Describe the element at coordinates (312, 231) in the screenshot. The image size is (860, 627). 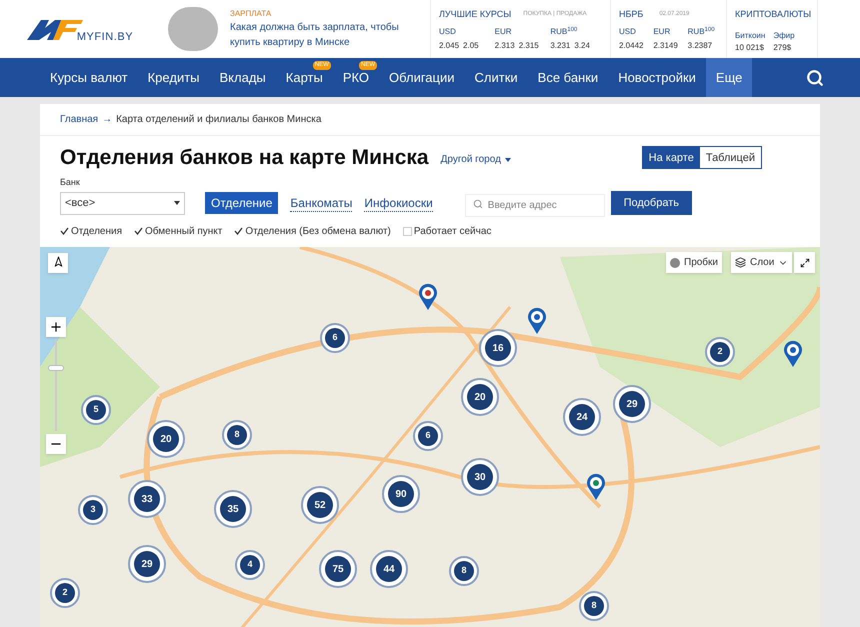
I see `filter-checkbox: Отделения (Без обмена валют)` at that location.